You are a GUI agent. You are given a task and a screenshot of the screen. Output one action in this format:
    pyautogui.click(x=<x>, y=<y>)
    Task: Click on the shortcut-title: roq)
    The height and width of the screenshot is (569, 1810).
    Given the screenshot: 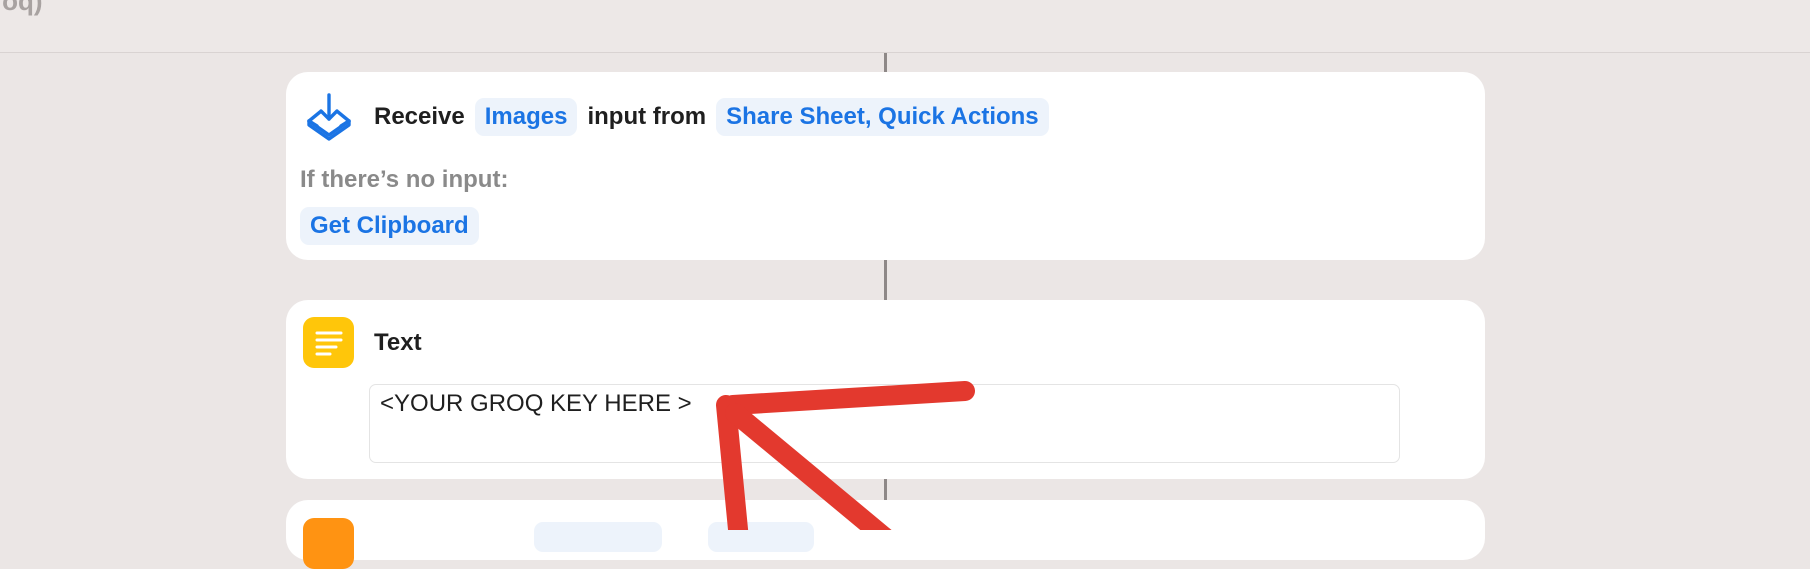 What is the action you would take?
    pyautogui.click(x=21, y=8)
    